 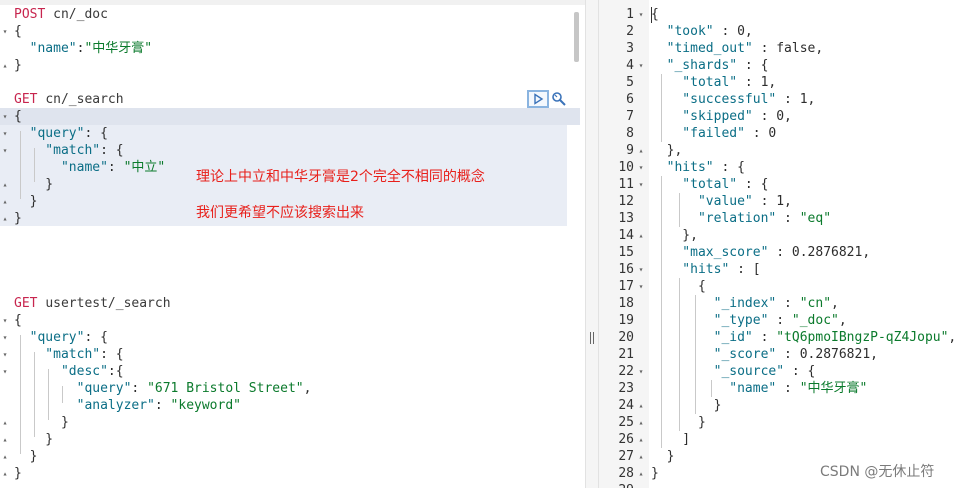 I want to click on token: : 0, so click(x=760, y=133).